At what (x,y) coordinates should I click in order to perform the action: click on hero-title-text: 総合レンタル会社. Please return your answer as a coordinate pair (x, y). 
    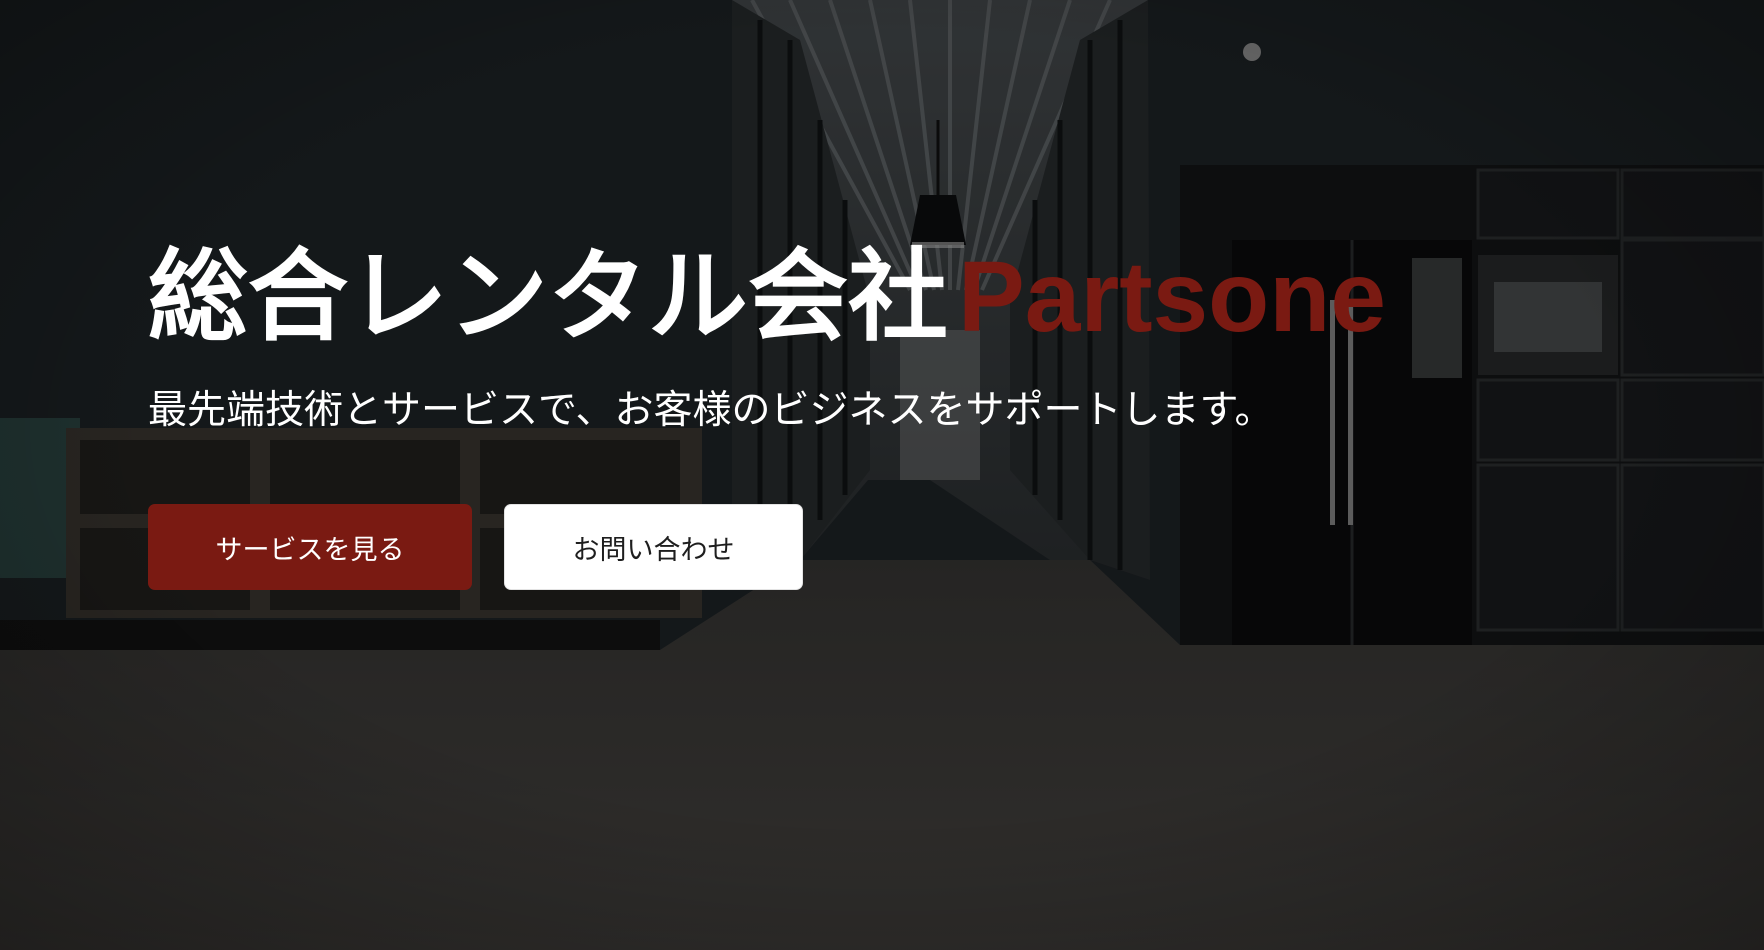
    Looking at the image, I should click on (548, 296).